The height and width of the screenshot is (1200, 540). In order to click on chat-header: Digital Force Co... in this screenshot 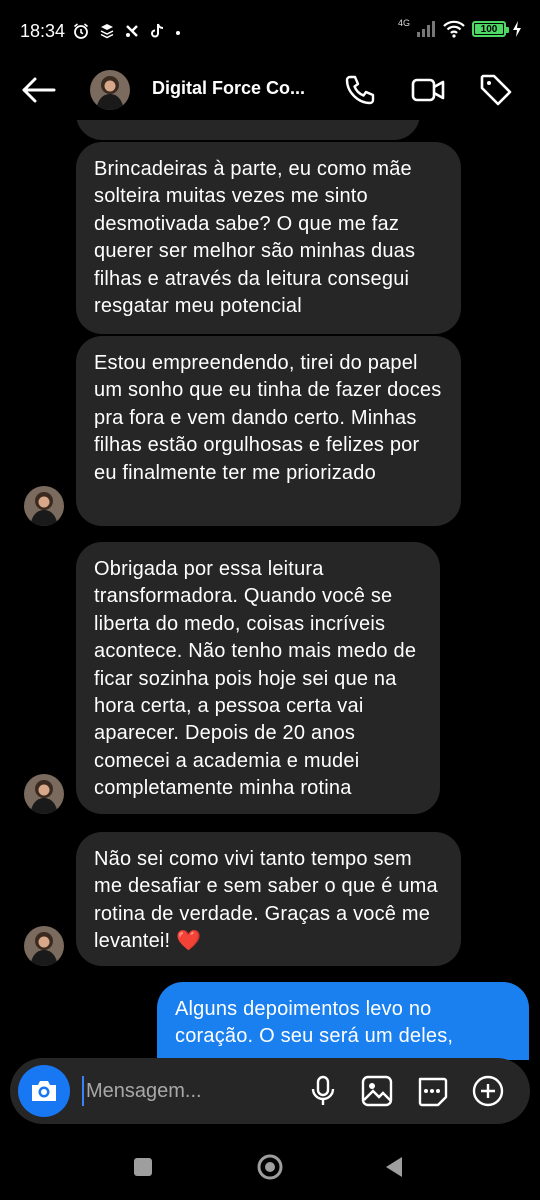, I will do `click(270, 90)`.